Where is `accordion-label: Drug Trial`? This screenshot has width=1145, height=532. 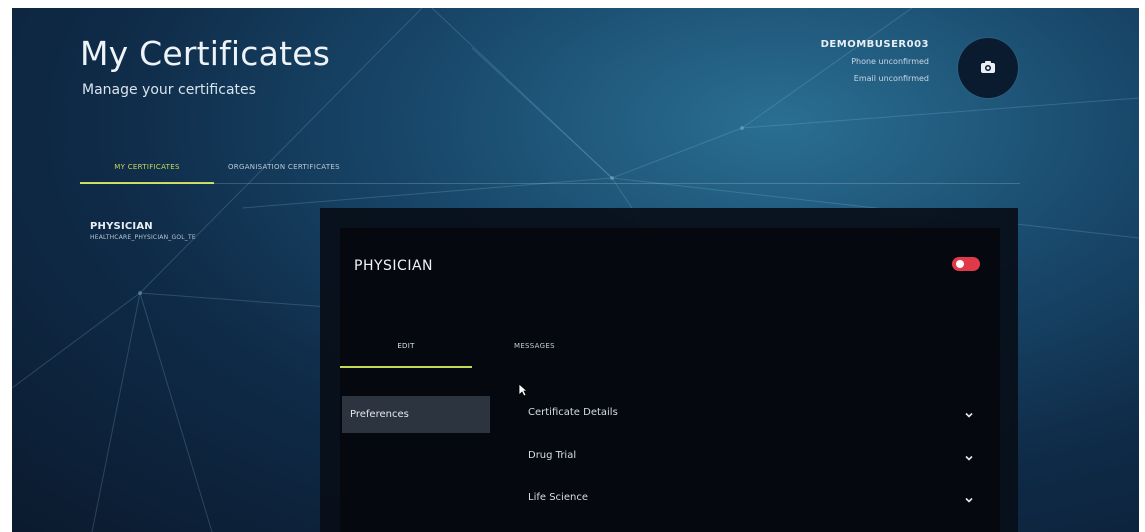 accordion-label: Drug Trial is located at coordinates (552, 455).